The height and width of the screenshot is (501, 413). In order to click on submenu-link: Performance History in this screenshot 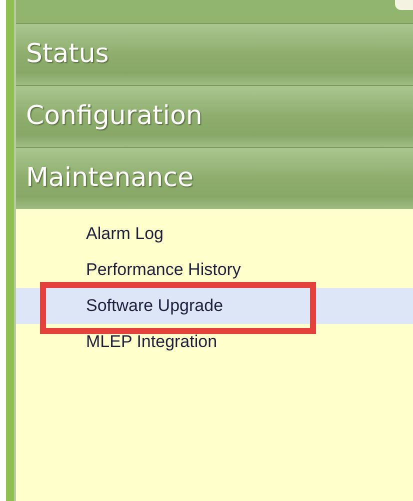, I will do `click(163, 270)`.